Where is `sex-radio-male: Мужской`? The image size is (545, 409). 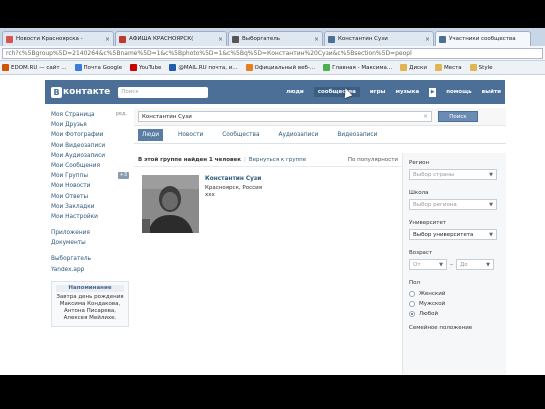
sex-radio-male: Мужской is located at coordinates (454, 304).